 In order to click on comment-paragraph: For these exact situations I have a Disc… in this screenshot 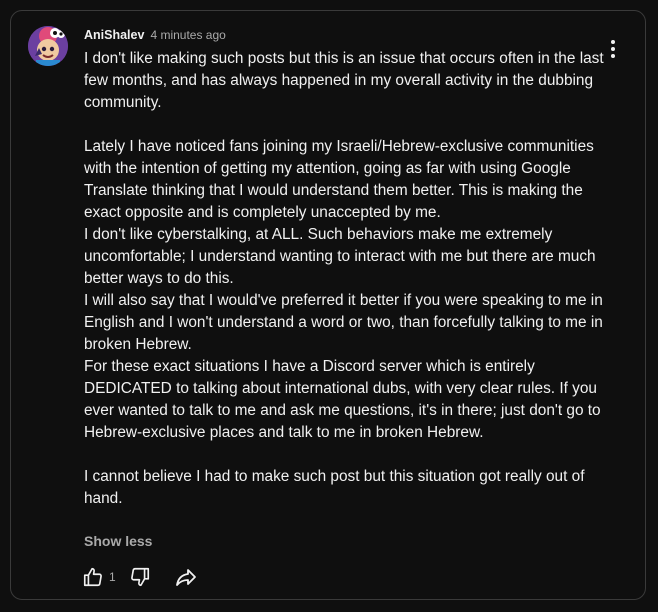, I will do `click(344, 399)`.